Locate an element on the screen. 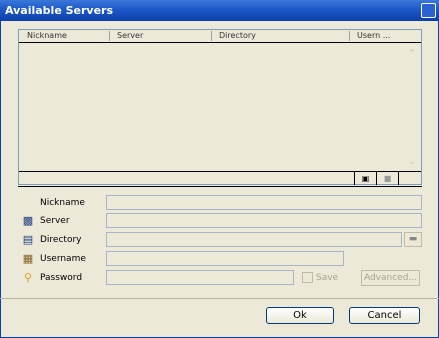  ok-button: Ok is located at coordinates (300, 315).